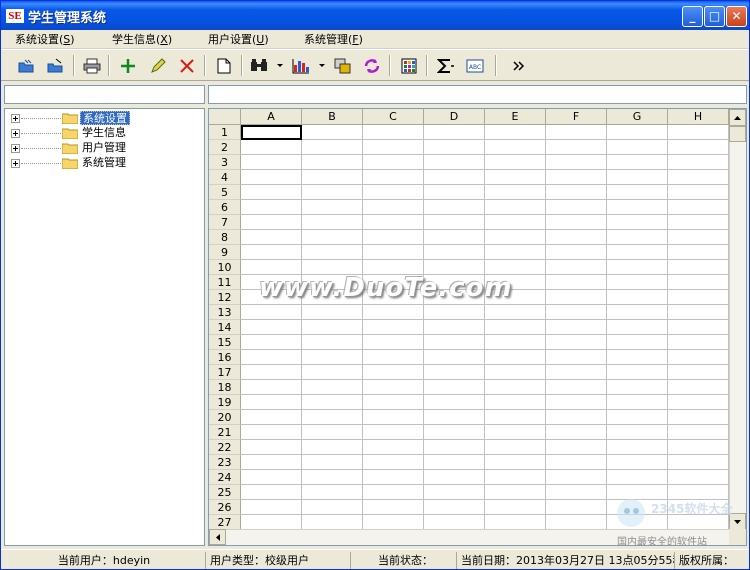 This screenshot has height=570, width=750. Describe the element at coordinates (225, 162) in the screenshot. I see `row-header: 3` at that location.